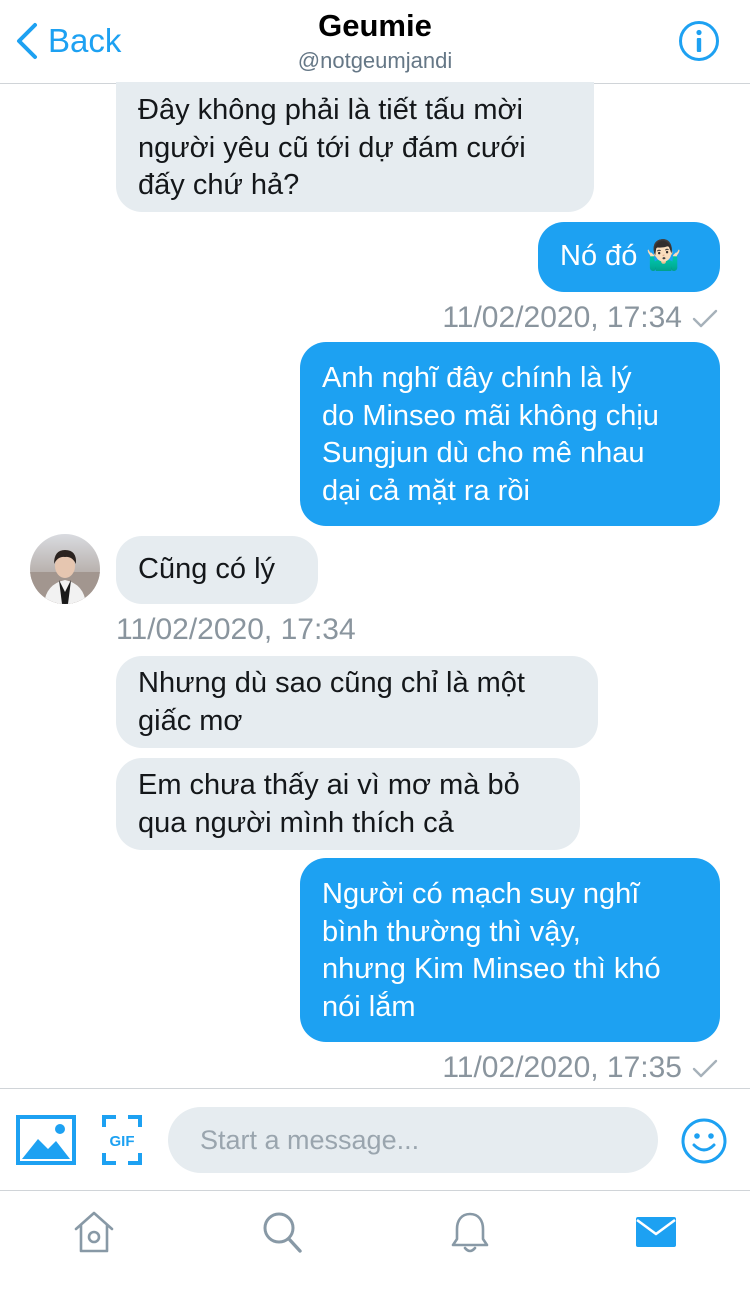 The width and height of the screenshot is (750, 1290). What do you see at coordinates (481, 894) in the screenshot?
I see `message-line: Người có mạch suy nghĩ` at bounding box center [481, 894].